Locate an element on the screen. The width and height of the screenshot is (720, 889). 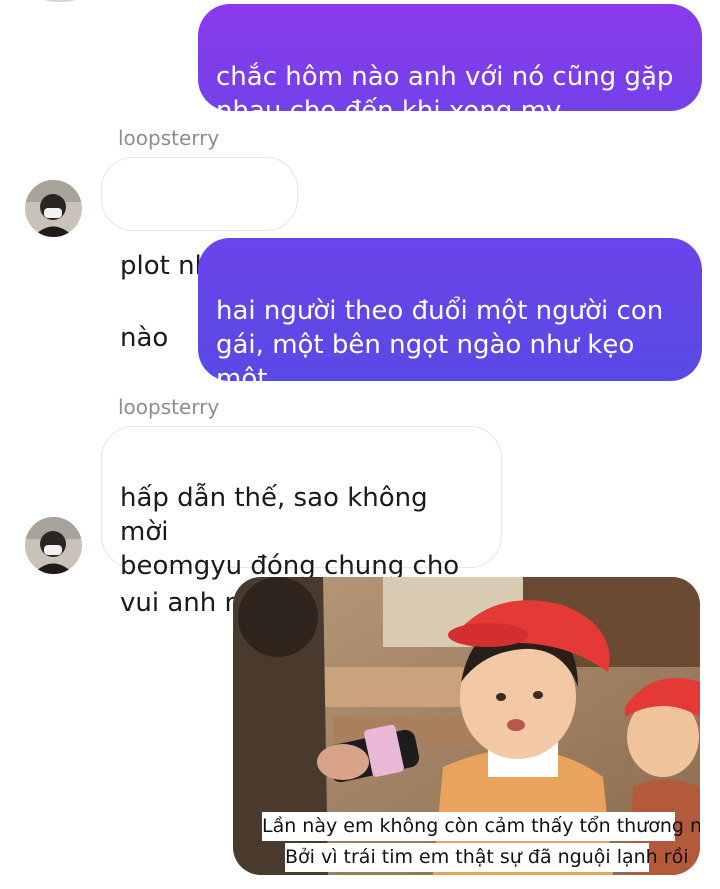
received-message-bubble: plot như nào is located at coordinates (199, 255).